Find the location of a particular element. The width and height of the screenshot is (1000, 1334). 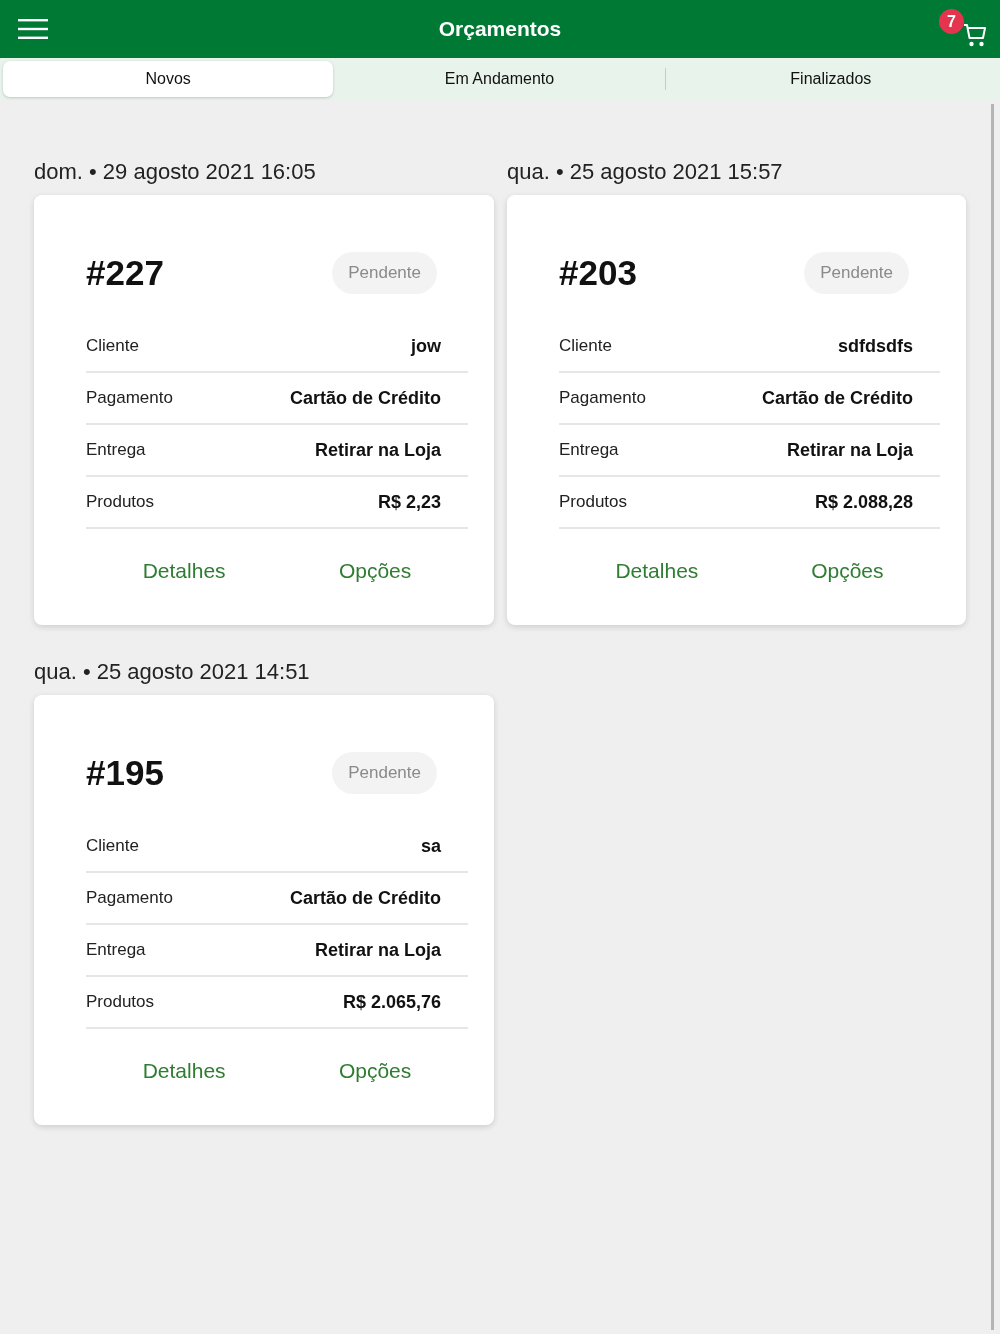

order-number: #227 is located at coordinates (125, 273).